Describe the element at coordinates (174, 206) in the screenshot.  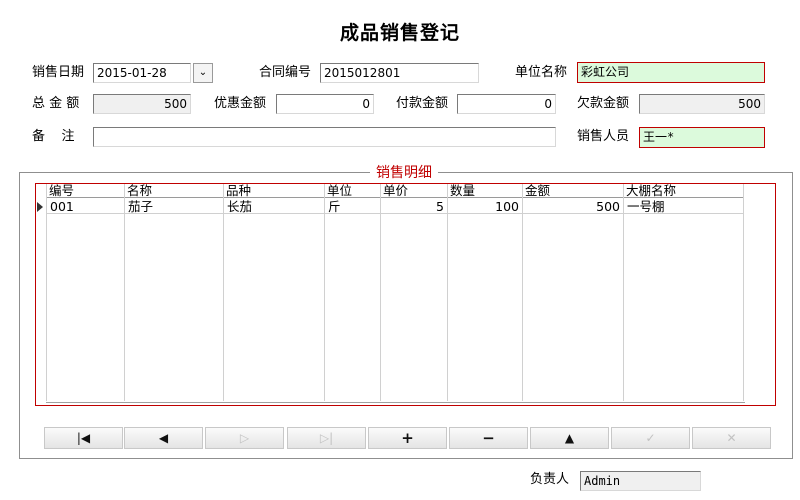
I see `table-cell-name: 茄子` at that location.